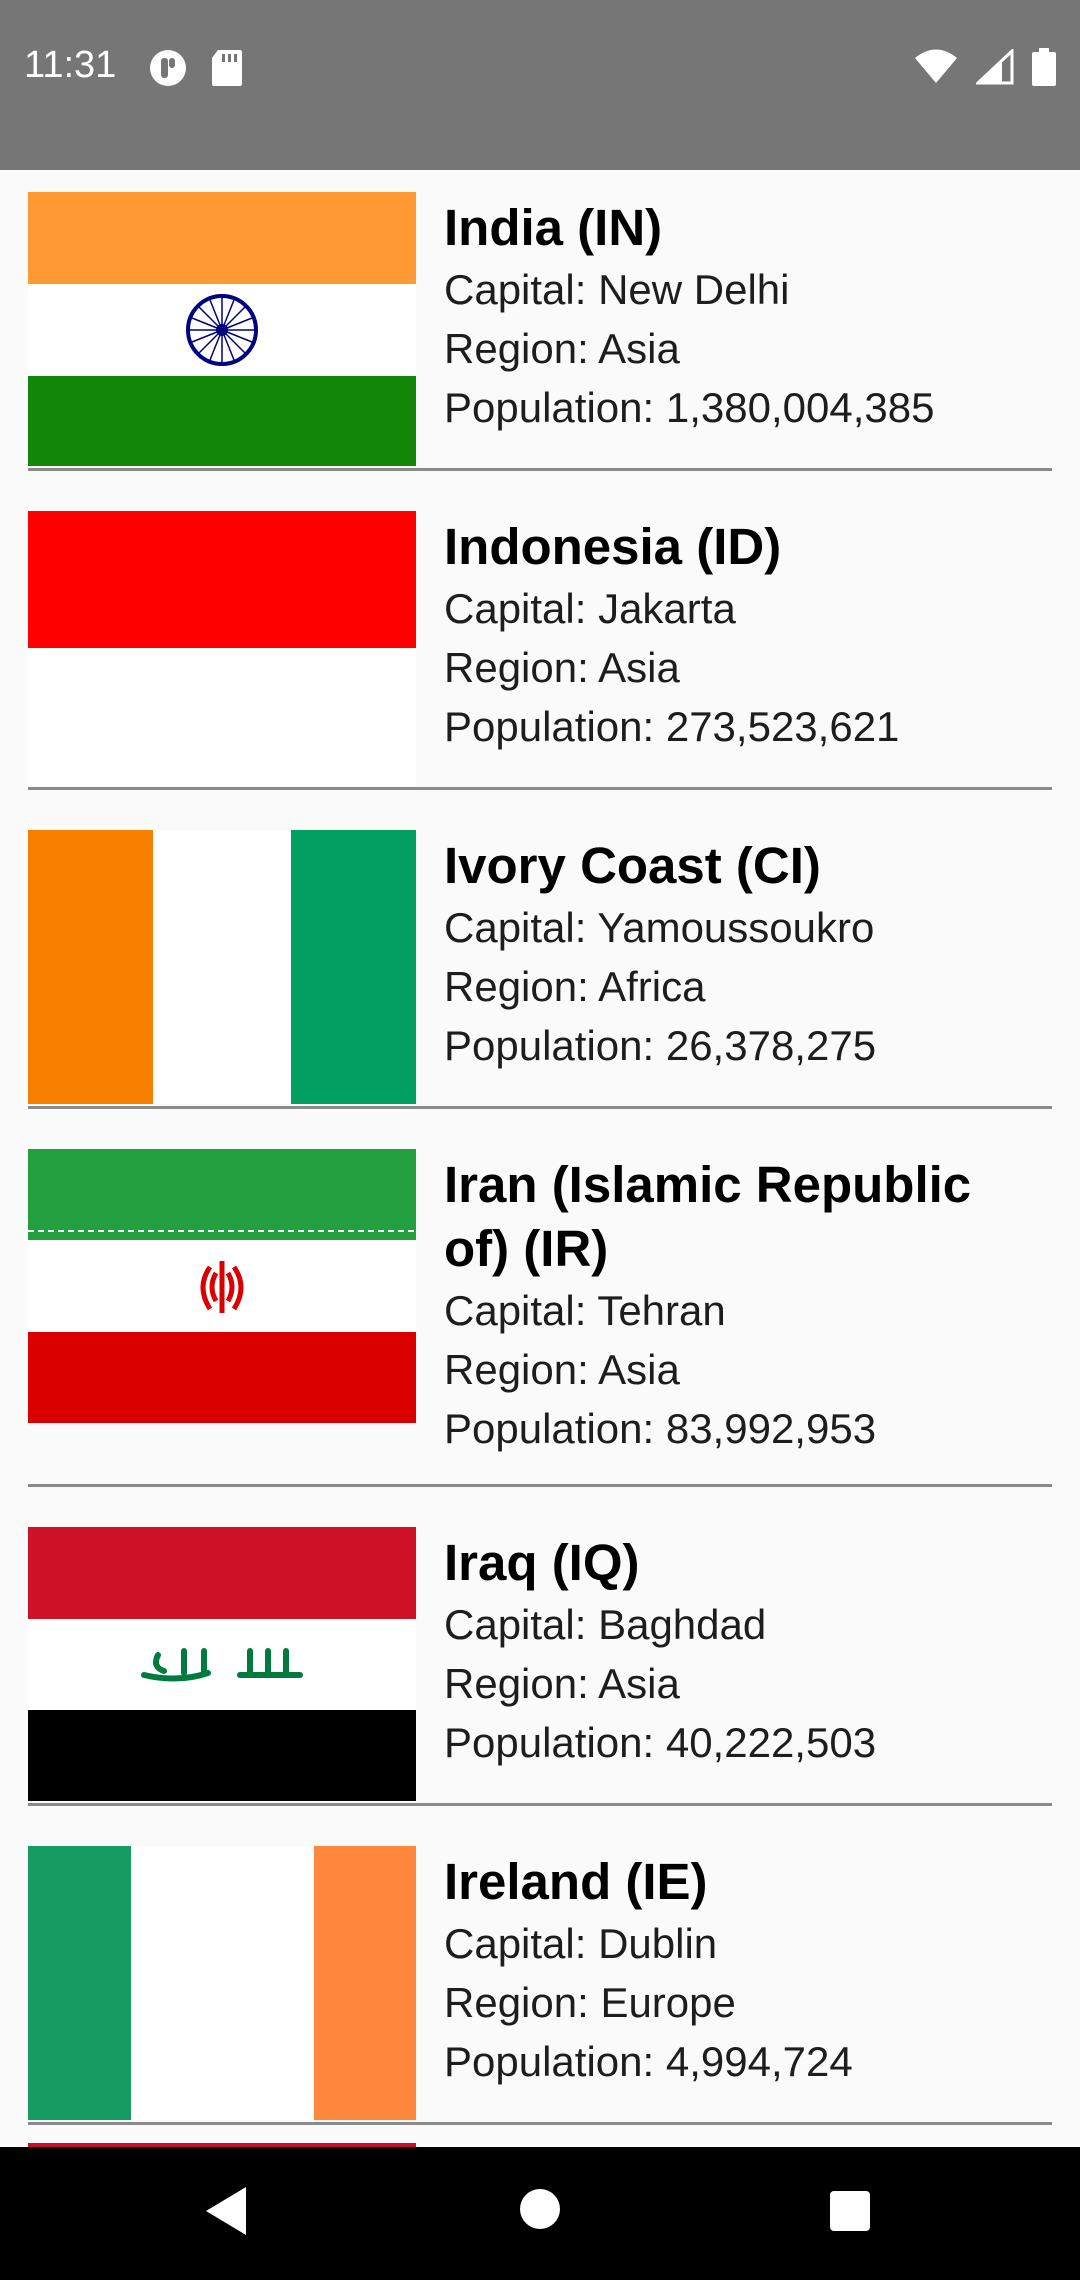 This screenshot has width=1080, height=2280. What do you see at coordinates (850, 2213) in the screenshot?
I see `recents-icon` at bounding box center [850, 2213].